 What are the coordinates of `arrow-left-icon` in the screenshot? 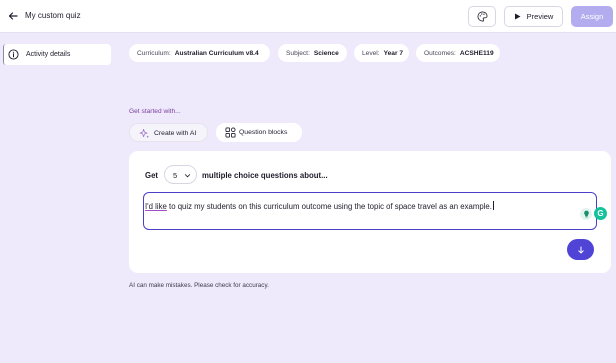 It's located at (13, 16).